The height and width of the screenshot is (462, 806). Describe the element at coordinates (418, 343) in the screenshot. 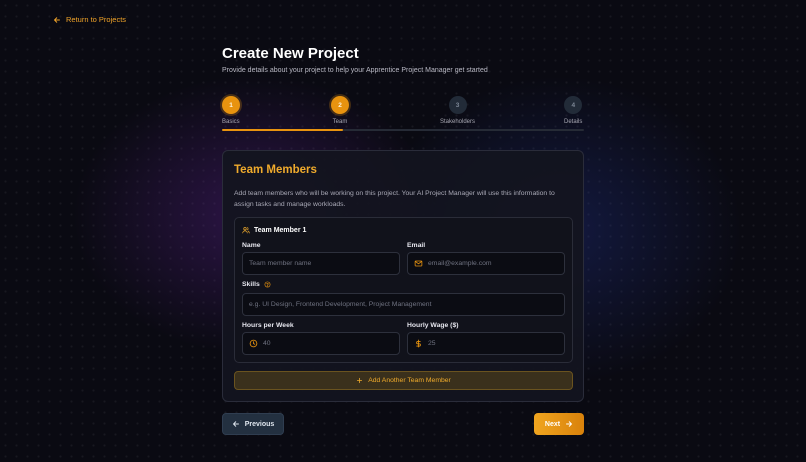

I see `dollar-icon` at that location.